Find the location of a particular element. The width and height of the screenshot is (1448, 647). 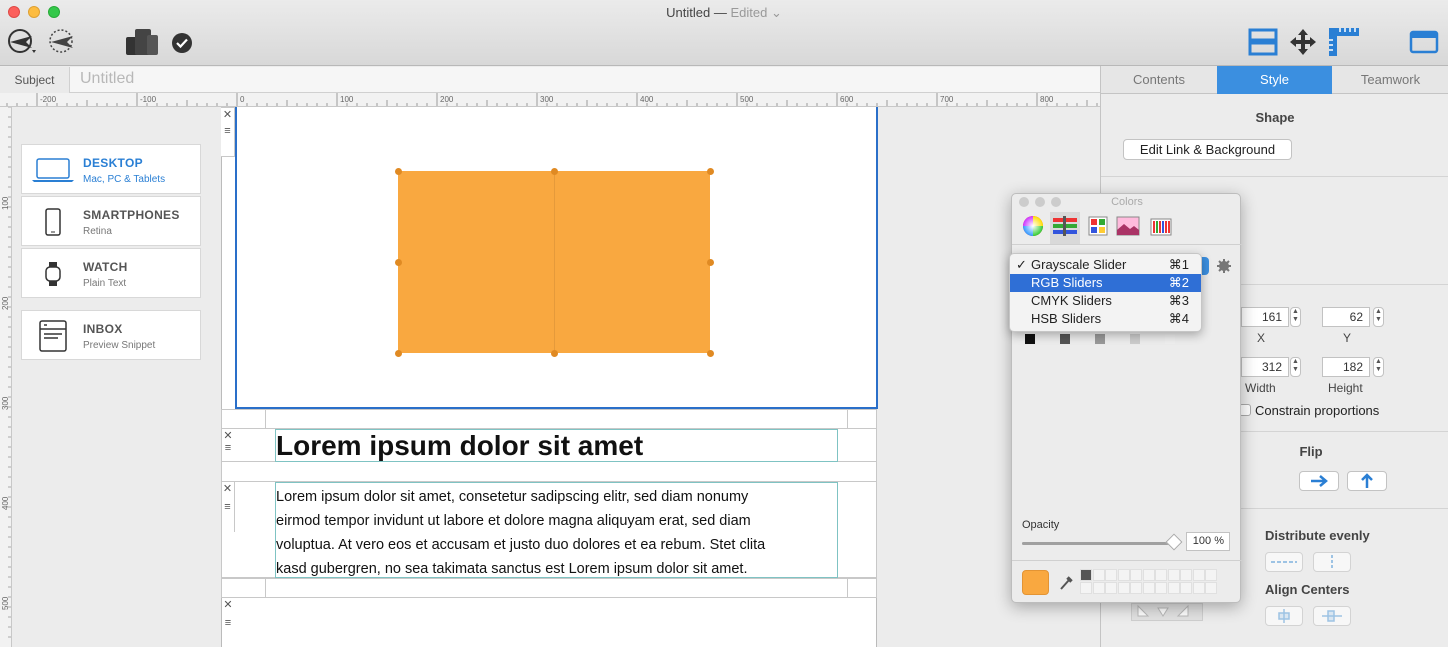

current-color-well is located at coordinates (1035, 582).